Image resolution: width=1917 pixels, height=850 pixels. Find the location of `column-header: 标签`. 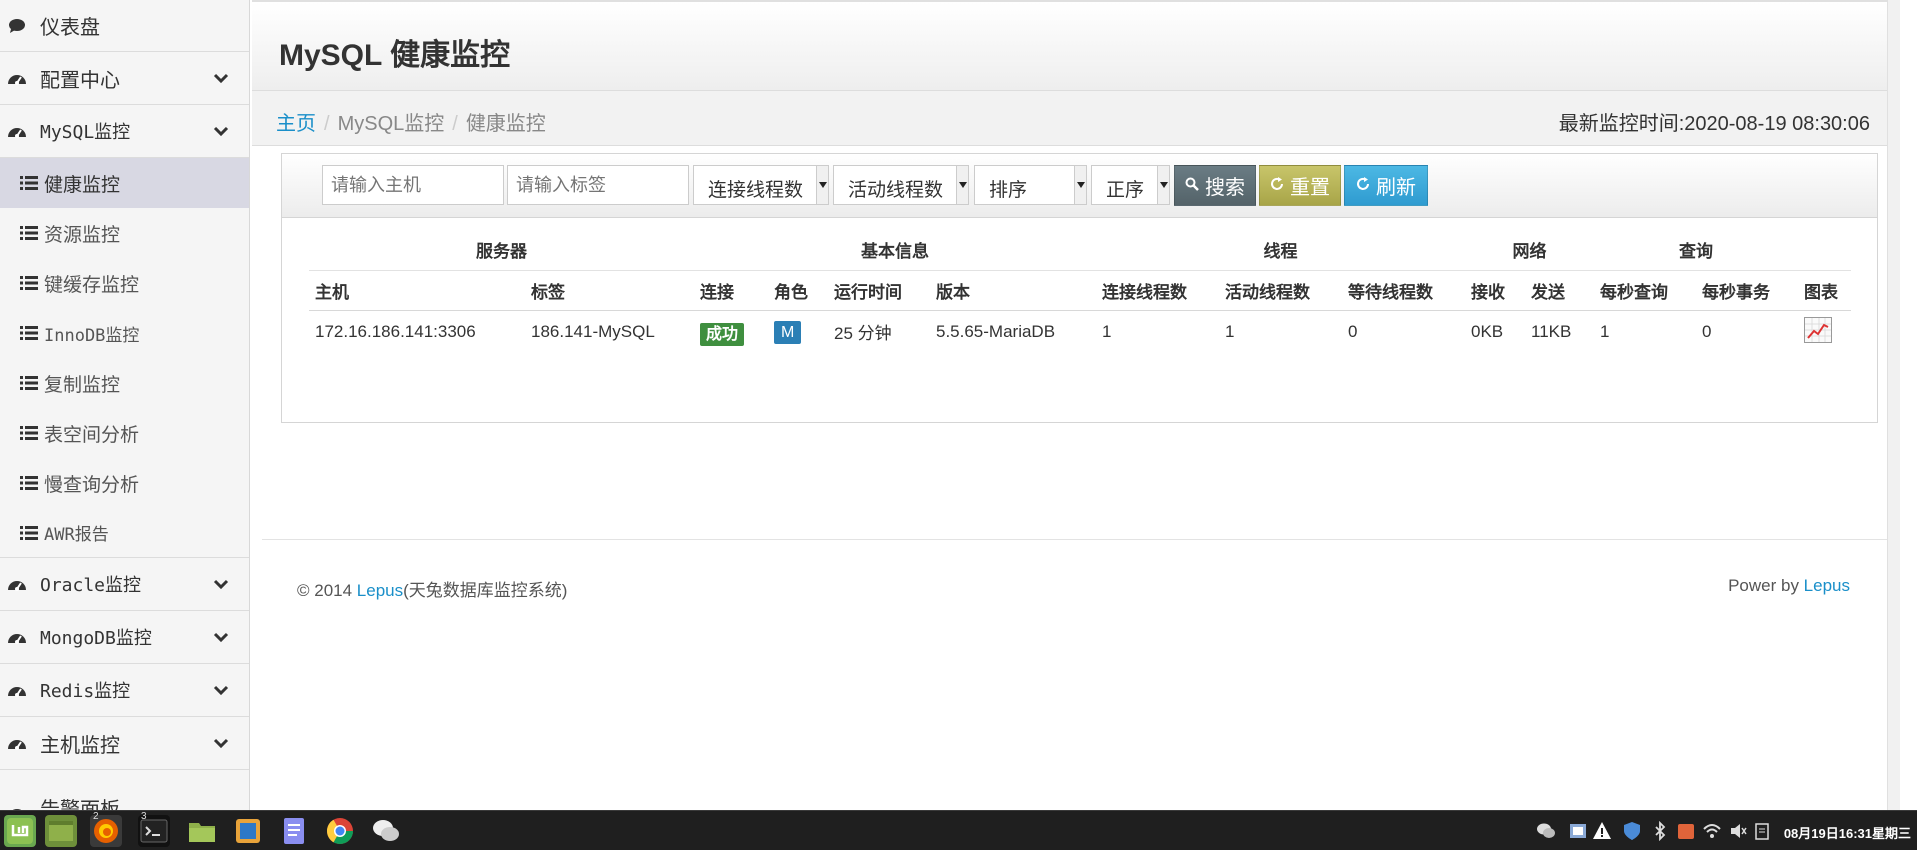

column-header: 标签 is located at coordinates (609, 290).